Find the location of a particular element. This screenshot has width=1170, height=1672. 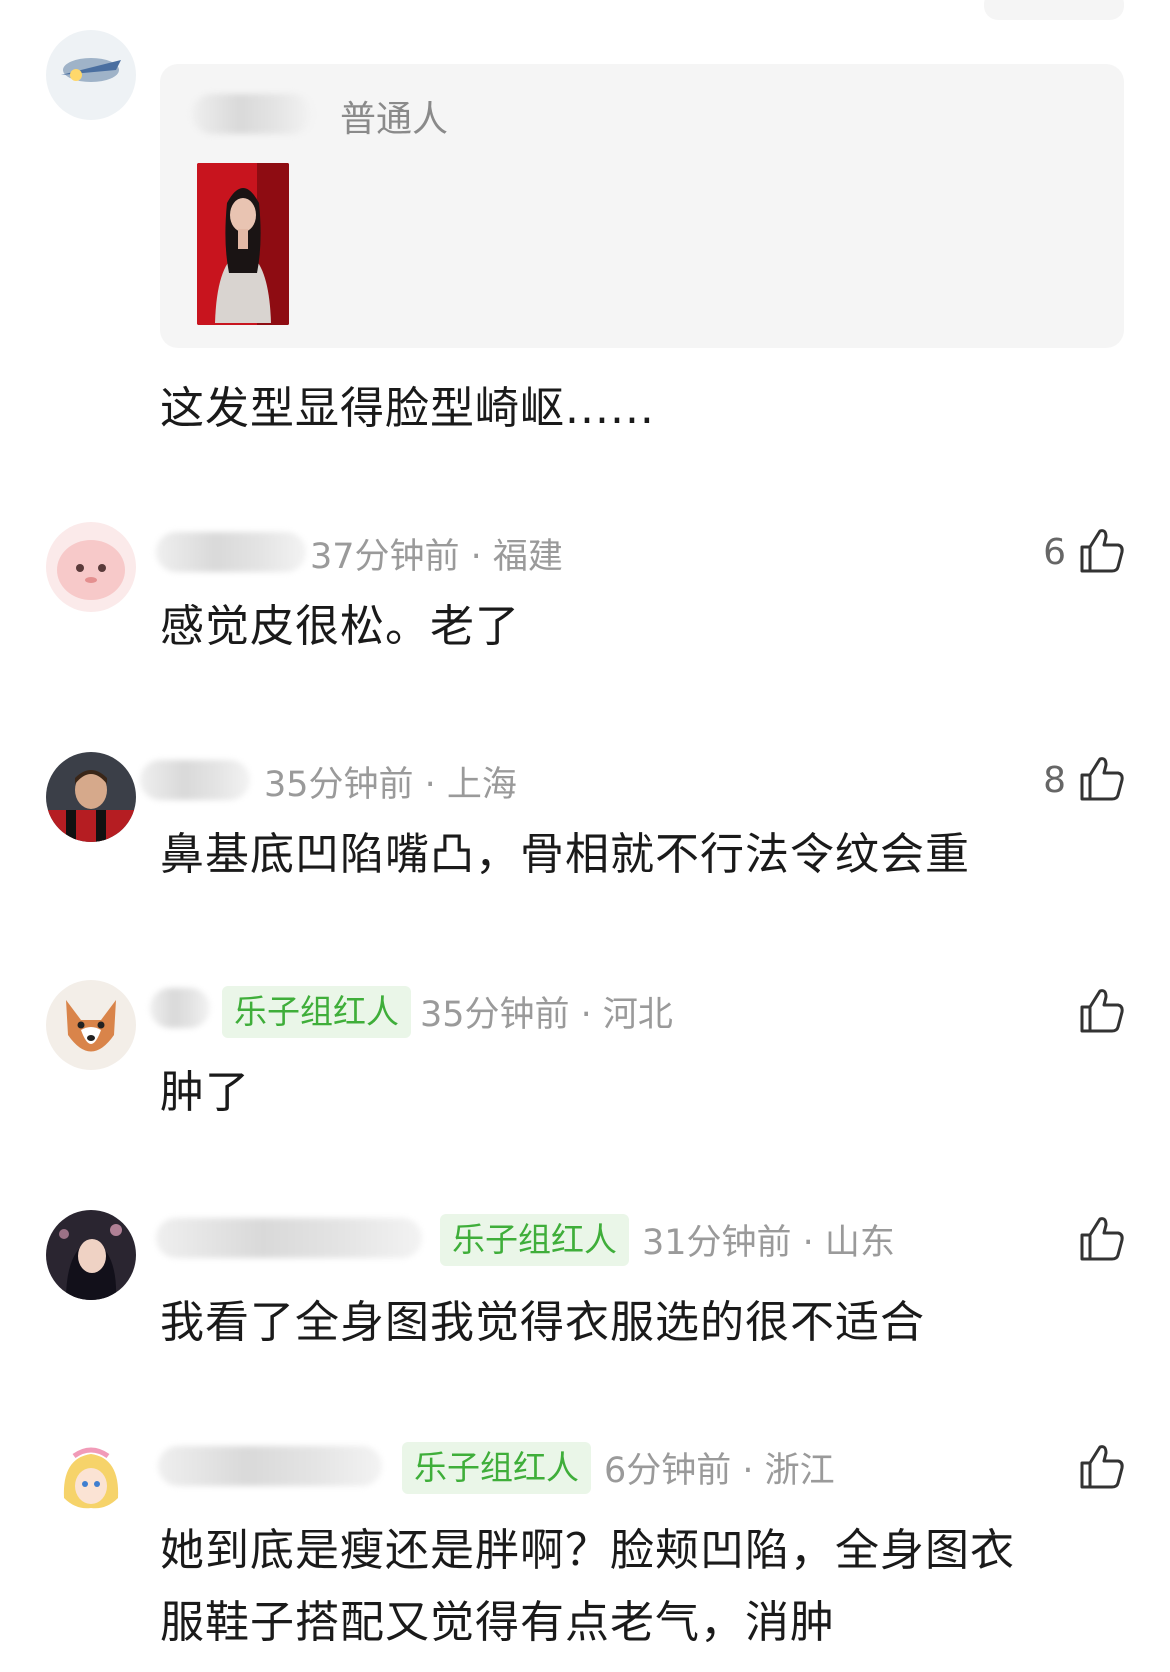

quoted-post-image is located at coordinates (243, 244).